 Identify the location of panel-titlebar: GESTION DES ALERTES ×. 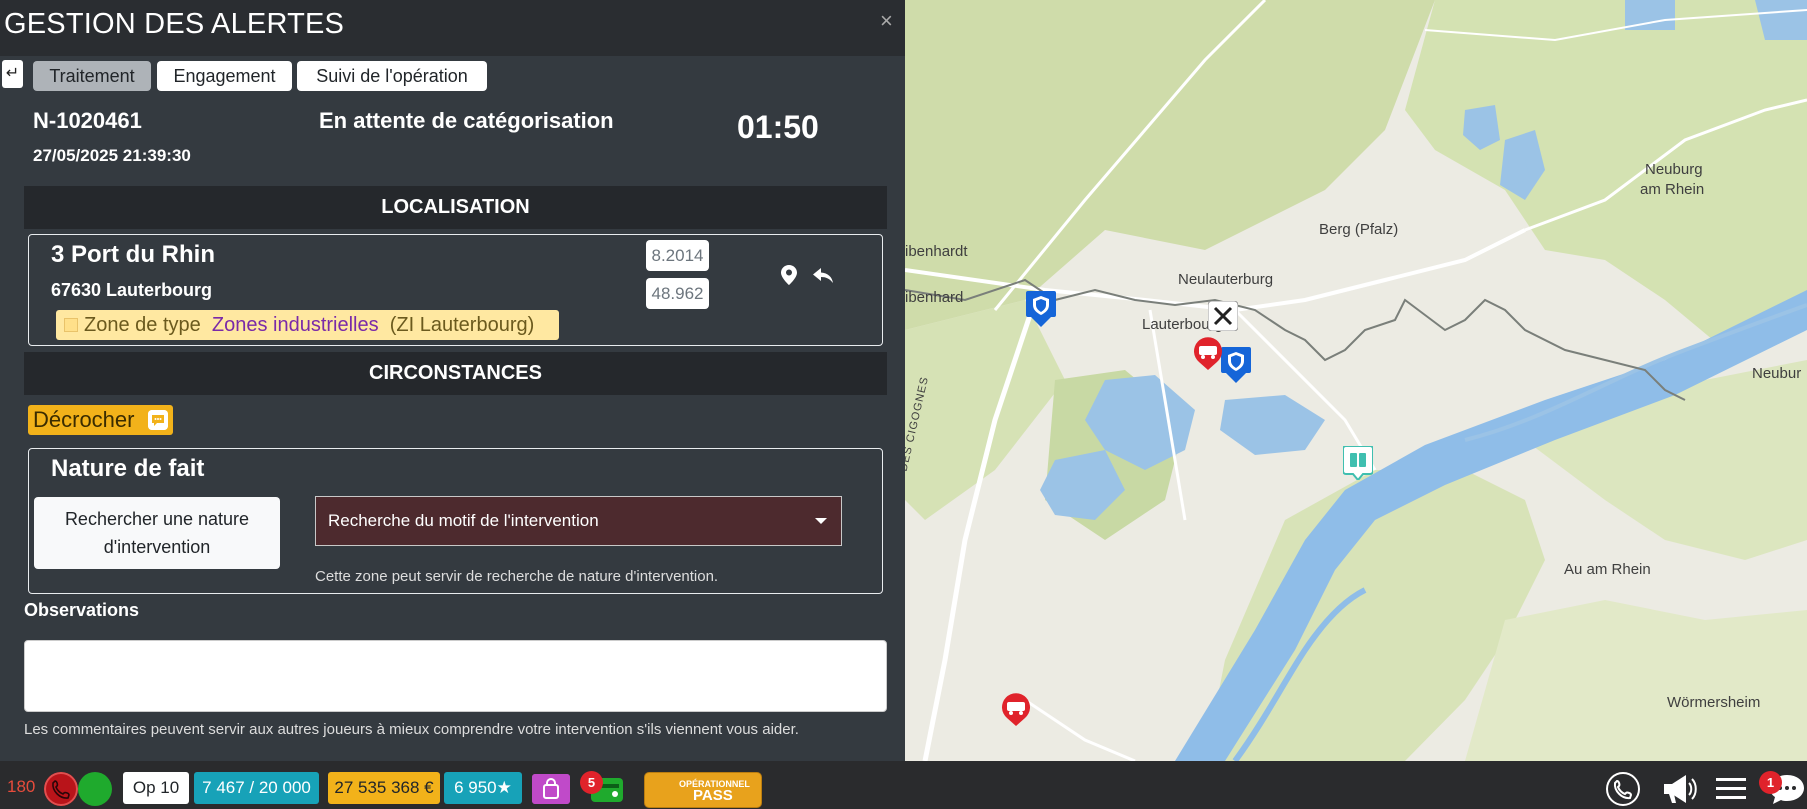
(452, 28).